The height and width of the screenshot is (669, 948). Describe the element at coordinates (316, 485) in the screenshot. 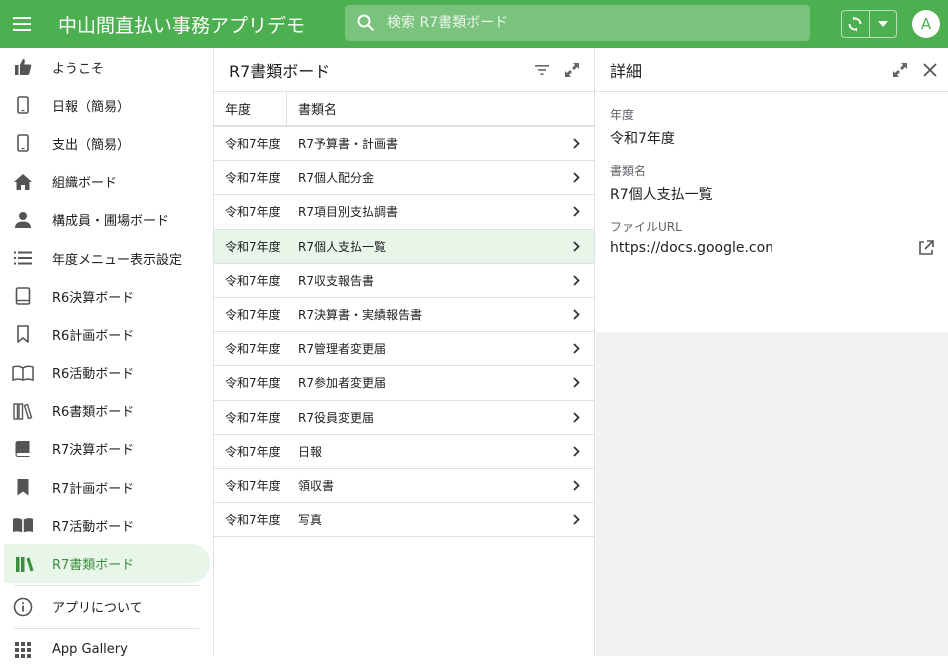

I see `cell-name: 領収書` at that location.